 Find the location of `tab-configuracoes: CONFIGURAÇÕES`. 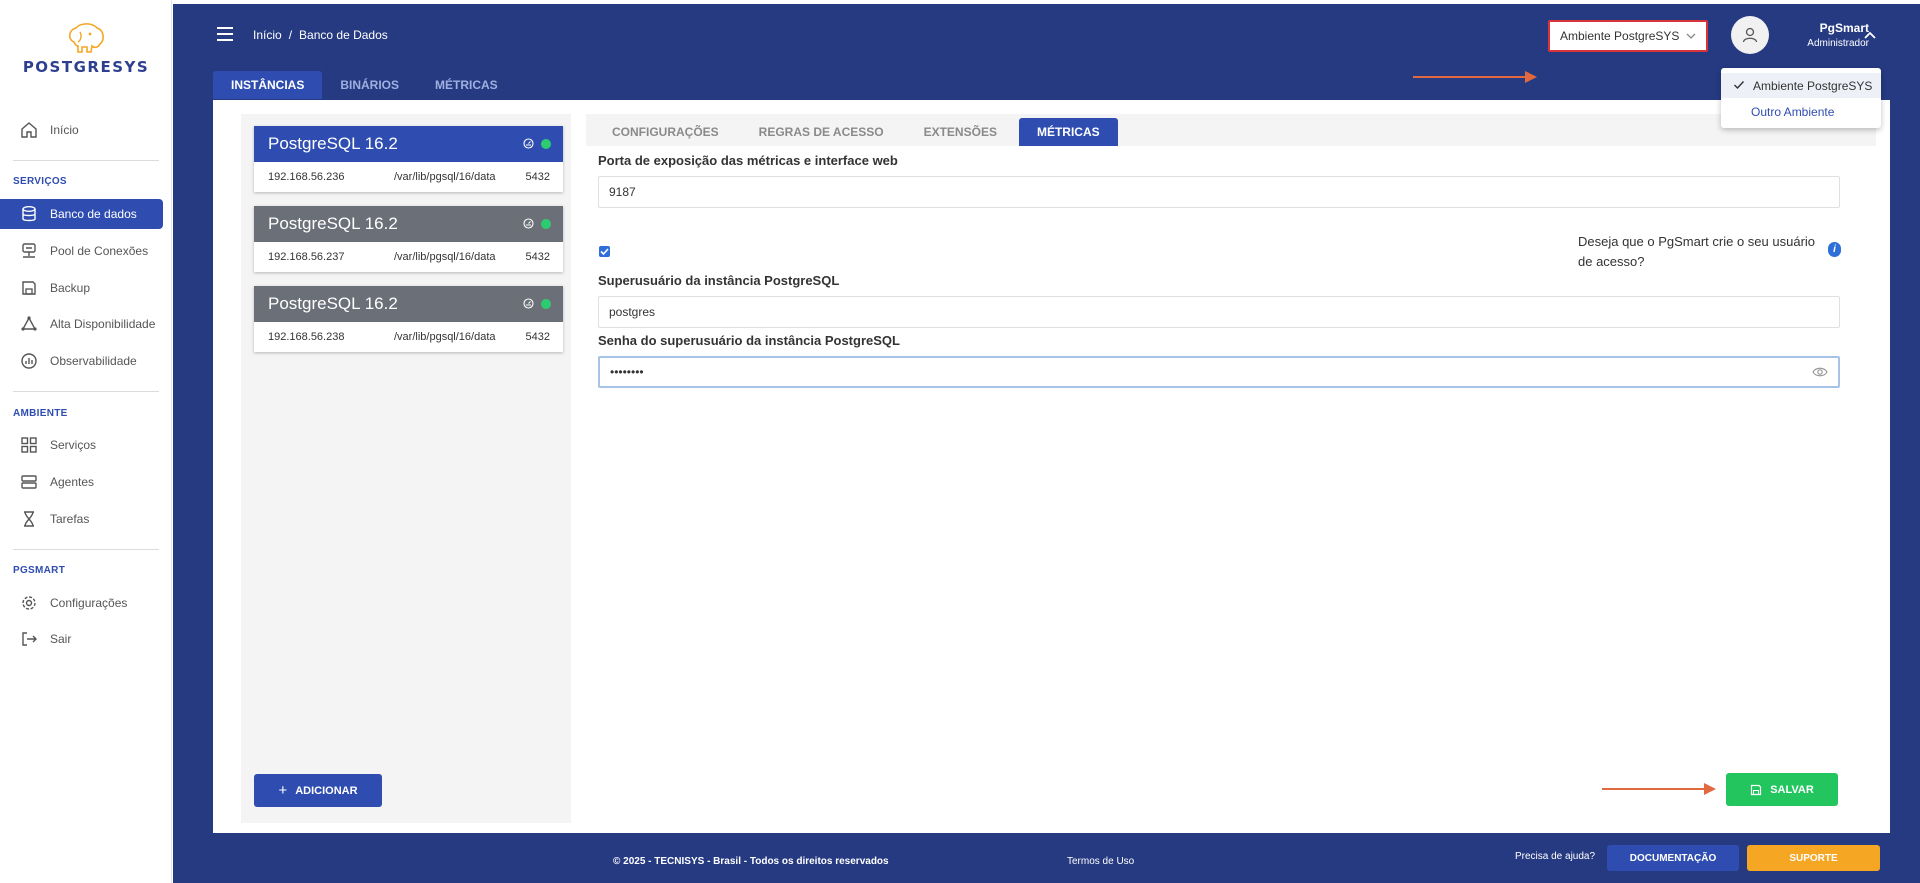

tab-configuracoes: CONFIGURAÇÕES is located at coordinates (665, 132).